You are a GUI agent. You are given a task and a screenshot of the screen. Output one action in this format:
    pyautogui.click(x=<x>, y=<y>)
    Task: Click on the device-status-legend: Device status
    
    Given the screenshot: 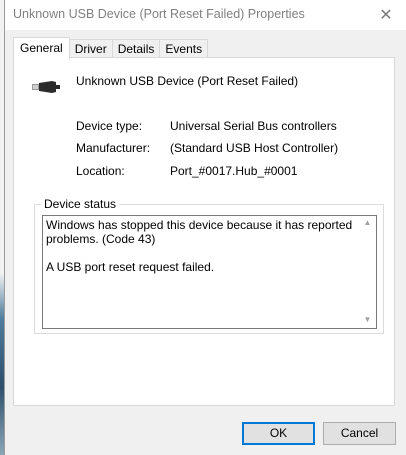 What is the action you would take?
    pyautogui.click(x=80, y=204)
    